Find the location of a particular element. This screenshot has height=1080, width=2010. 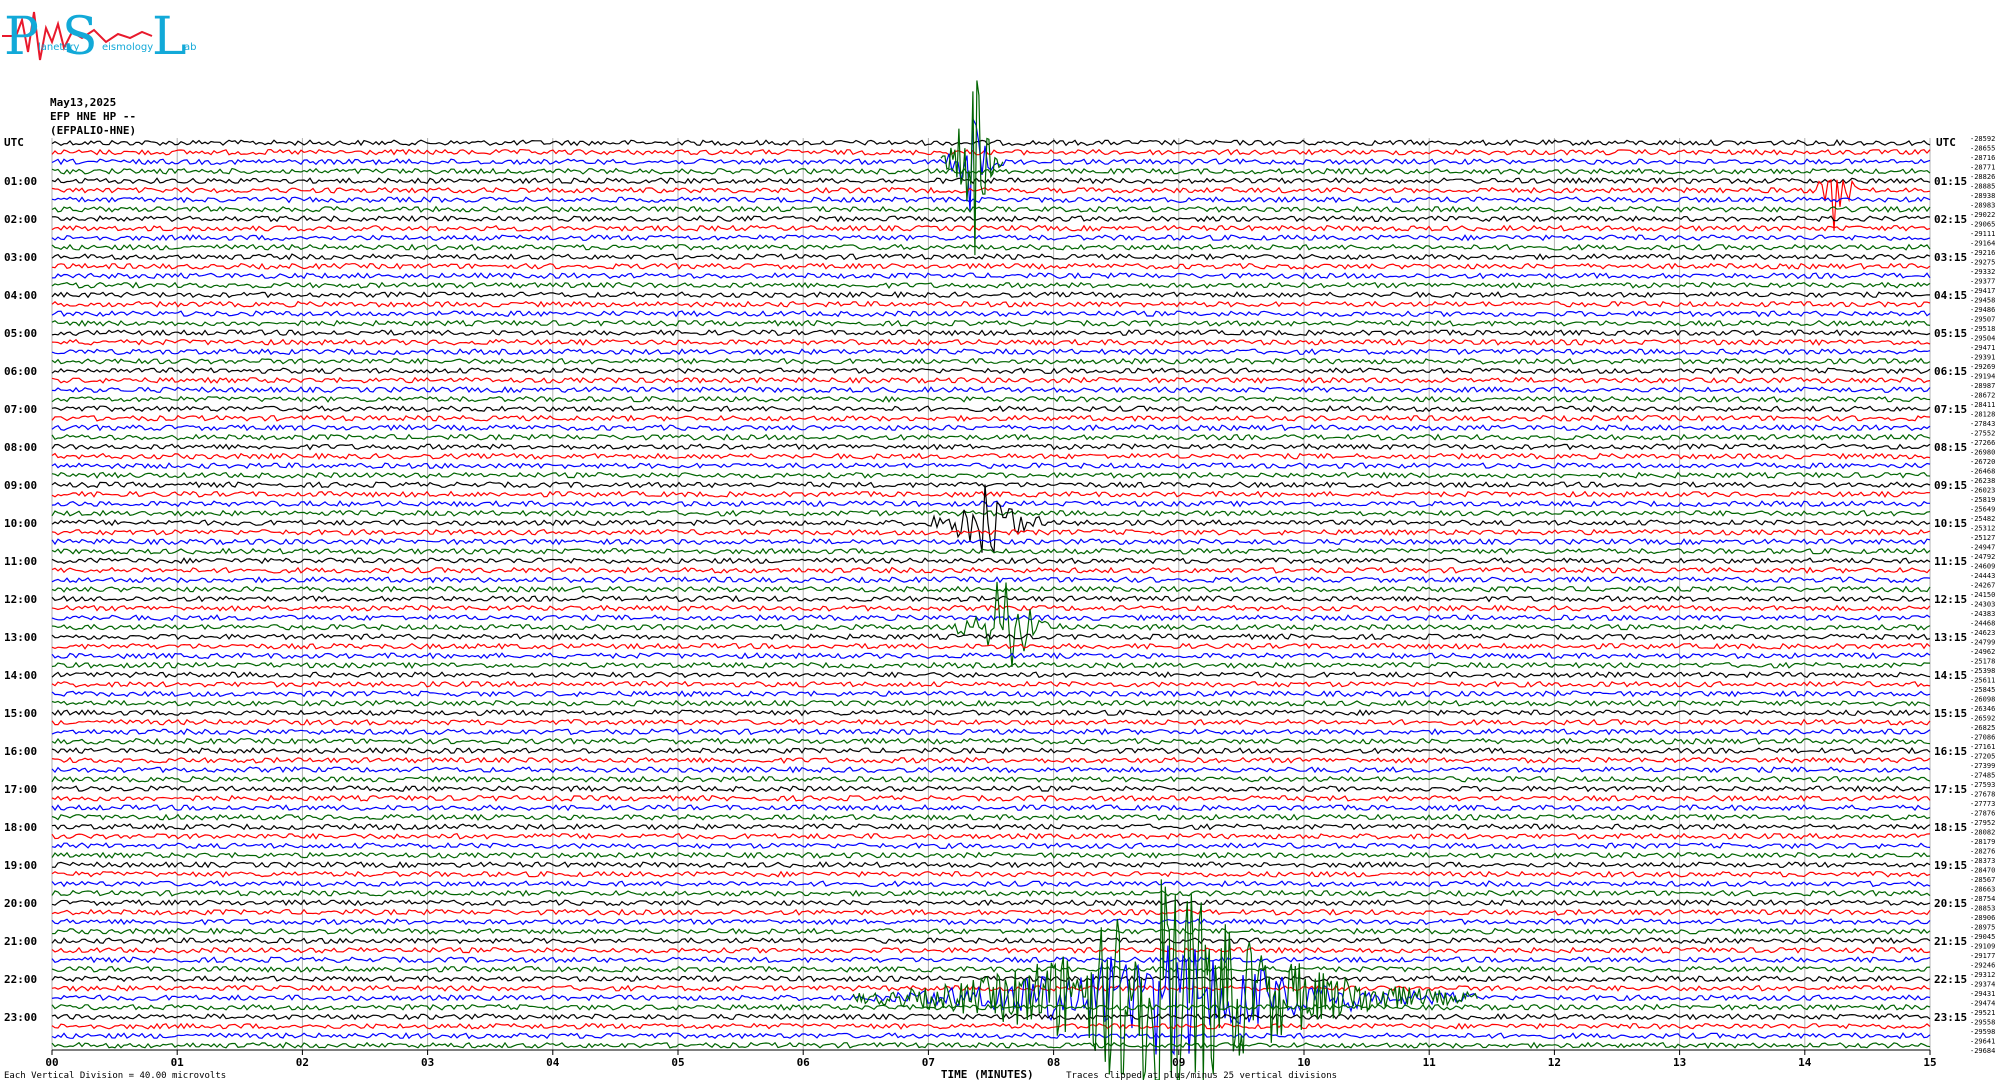

trace-offset-label-36: -26238 is located at coordinates (1982, 481).